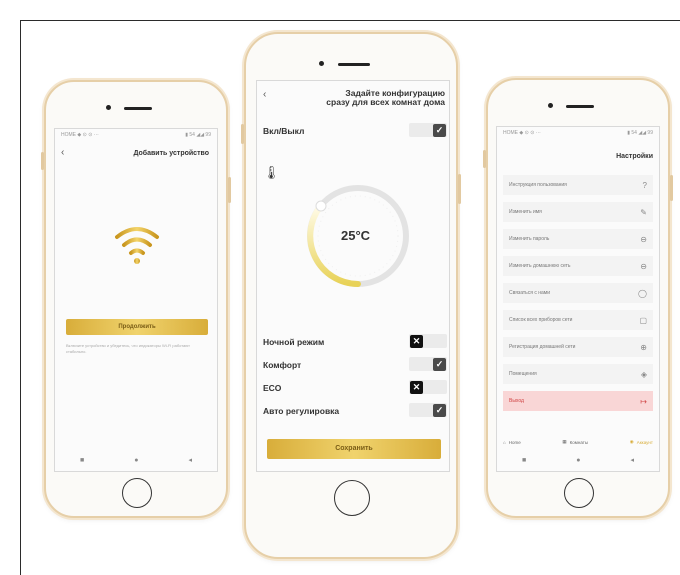 This screenshot has height=575, width=680. Describe the element at coordinates (643, 239) in the screenshot. I see `lock-icon: ⊖` at that location.